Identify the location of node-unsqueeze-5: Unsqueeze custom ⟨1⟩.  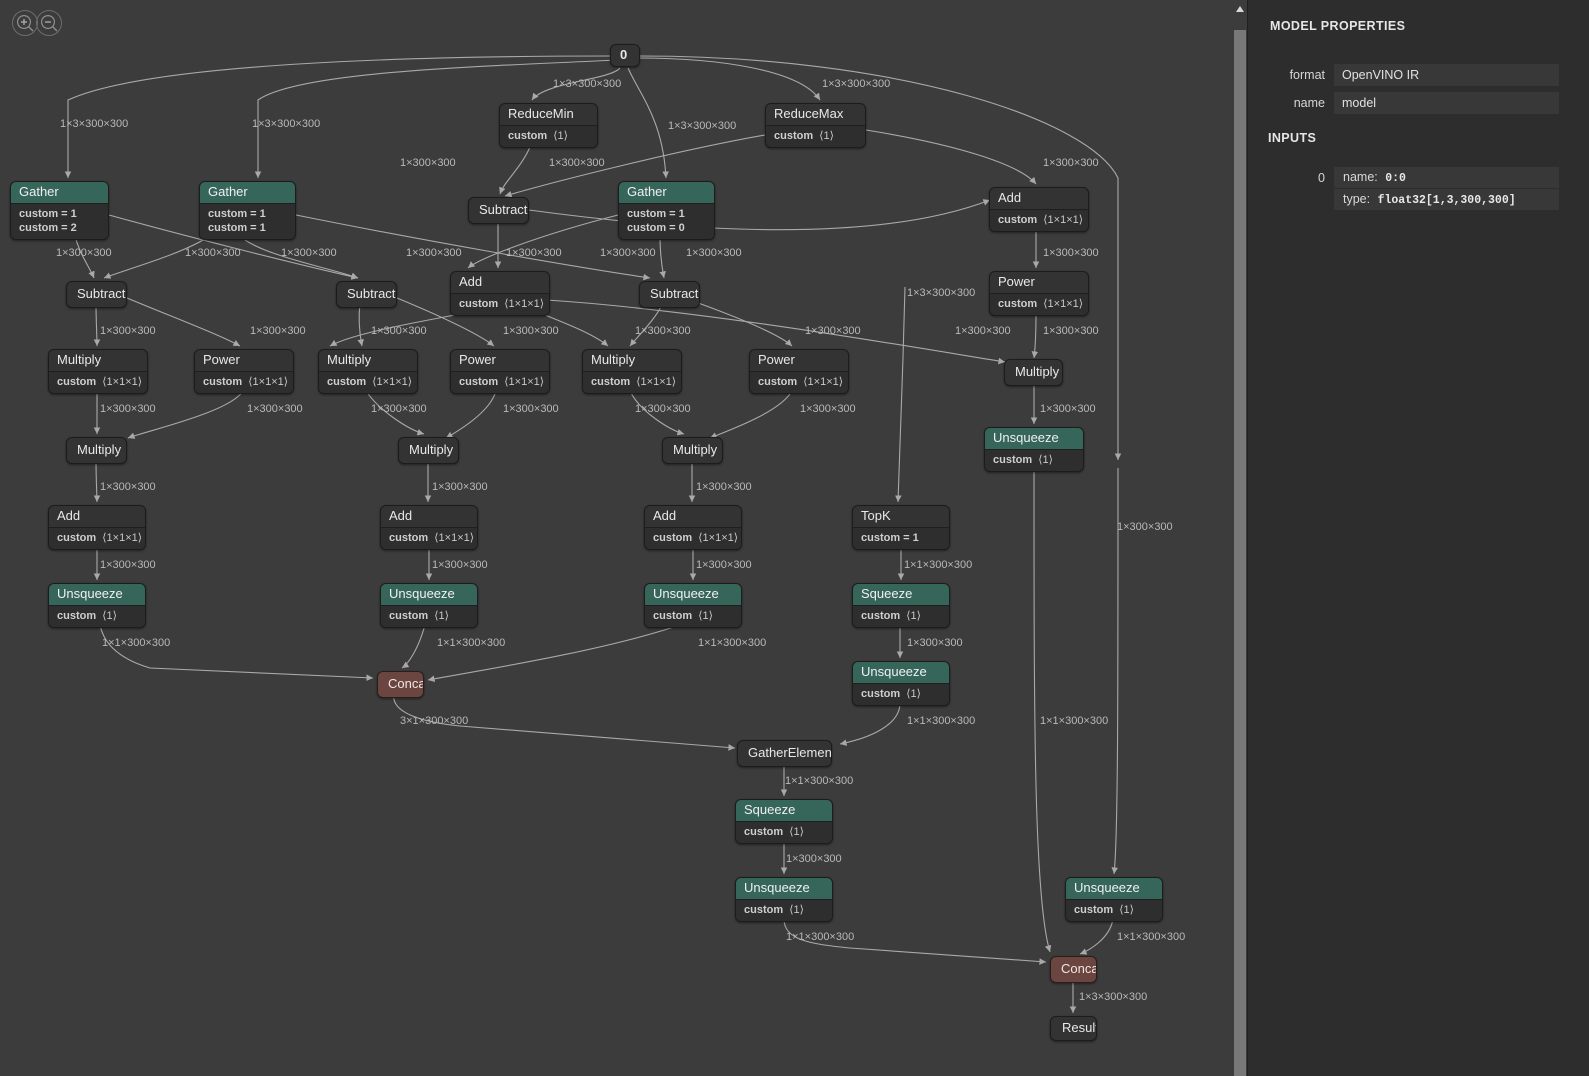
(784, 899).